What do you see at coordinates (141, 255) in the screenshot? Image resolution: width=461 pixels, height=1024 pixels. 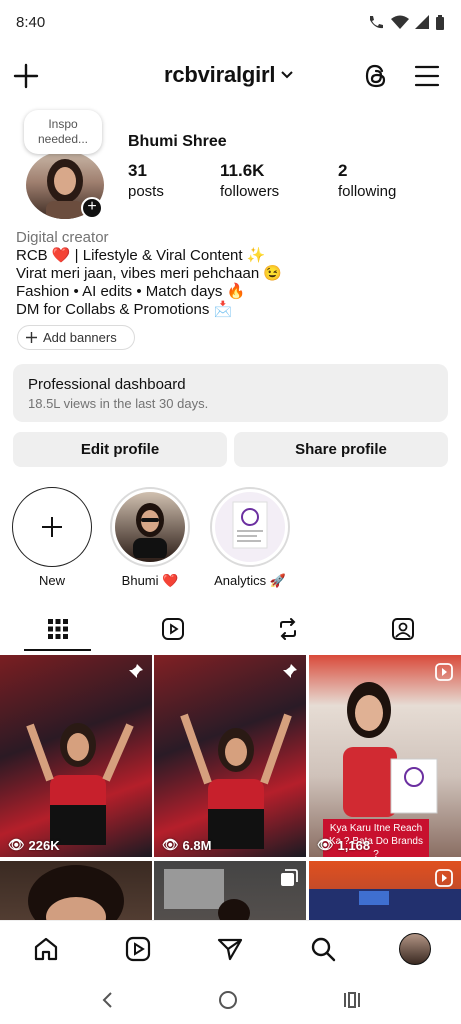 I see `bio-line: RCB ❤️ | Lifestyle & Viral Content ✨` at bounding box center [141, 255].